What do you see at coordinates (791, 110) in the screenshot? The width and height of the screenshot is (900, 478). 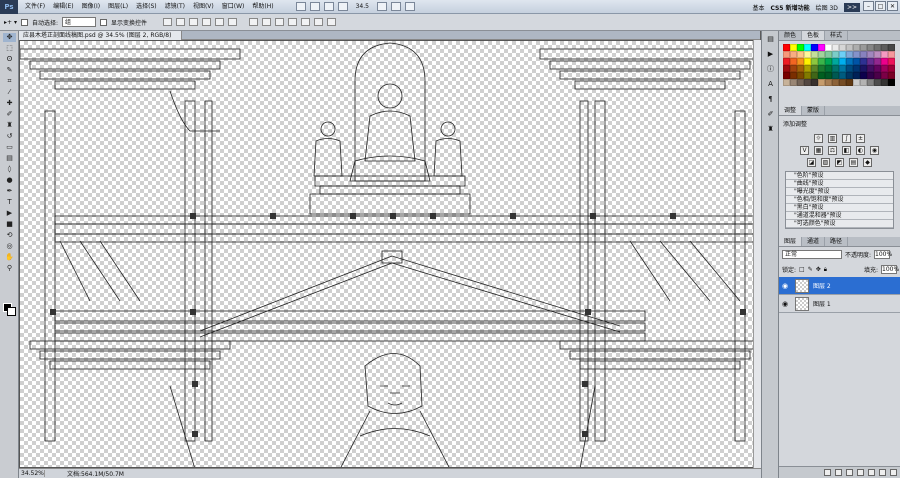 I see `tab-adjustments: 调整` at bounding box center [791, 110].